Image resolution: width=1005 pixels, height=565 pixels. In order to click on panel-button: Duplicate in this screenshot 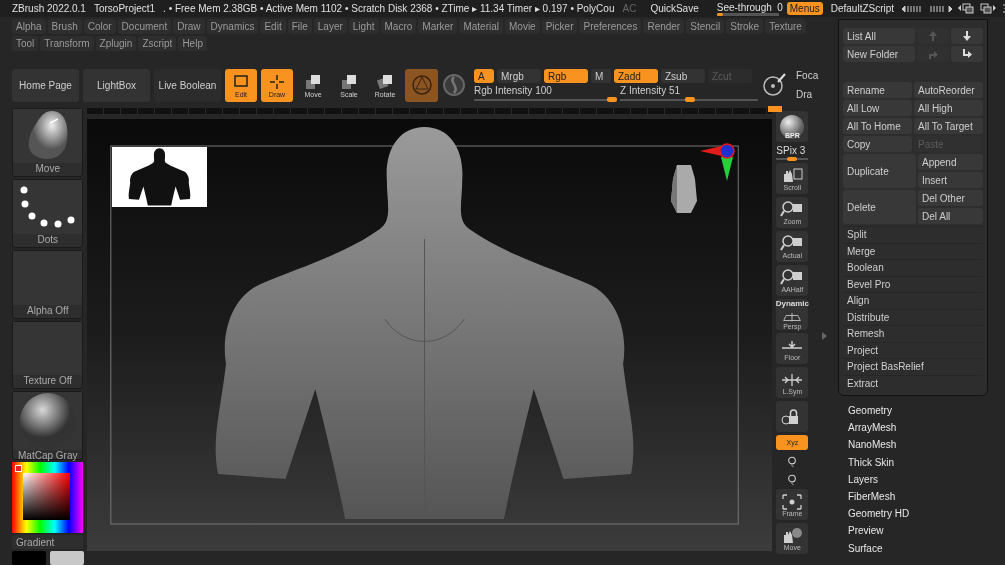, I will do `click(879, 171)`.